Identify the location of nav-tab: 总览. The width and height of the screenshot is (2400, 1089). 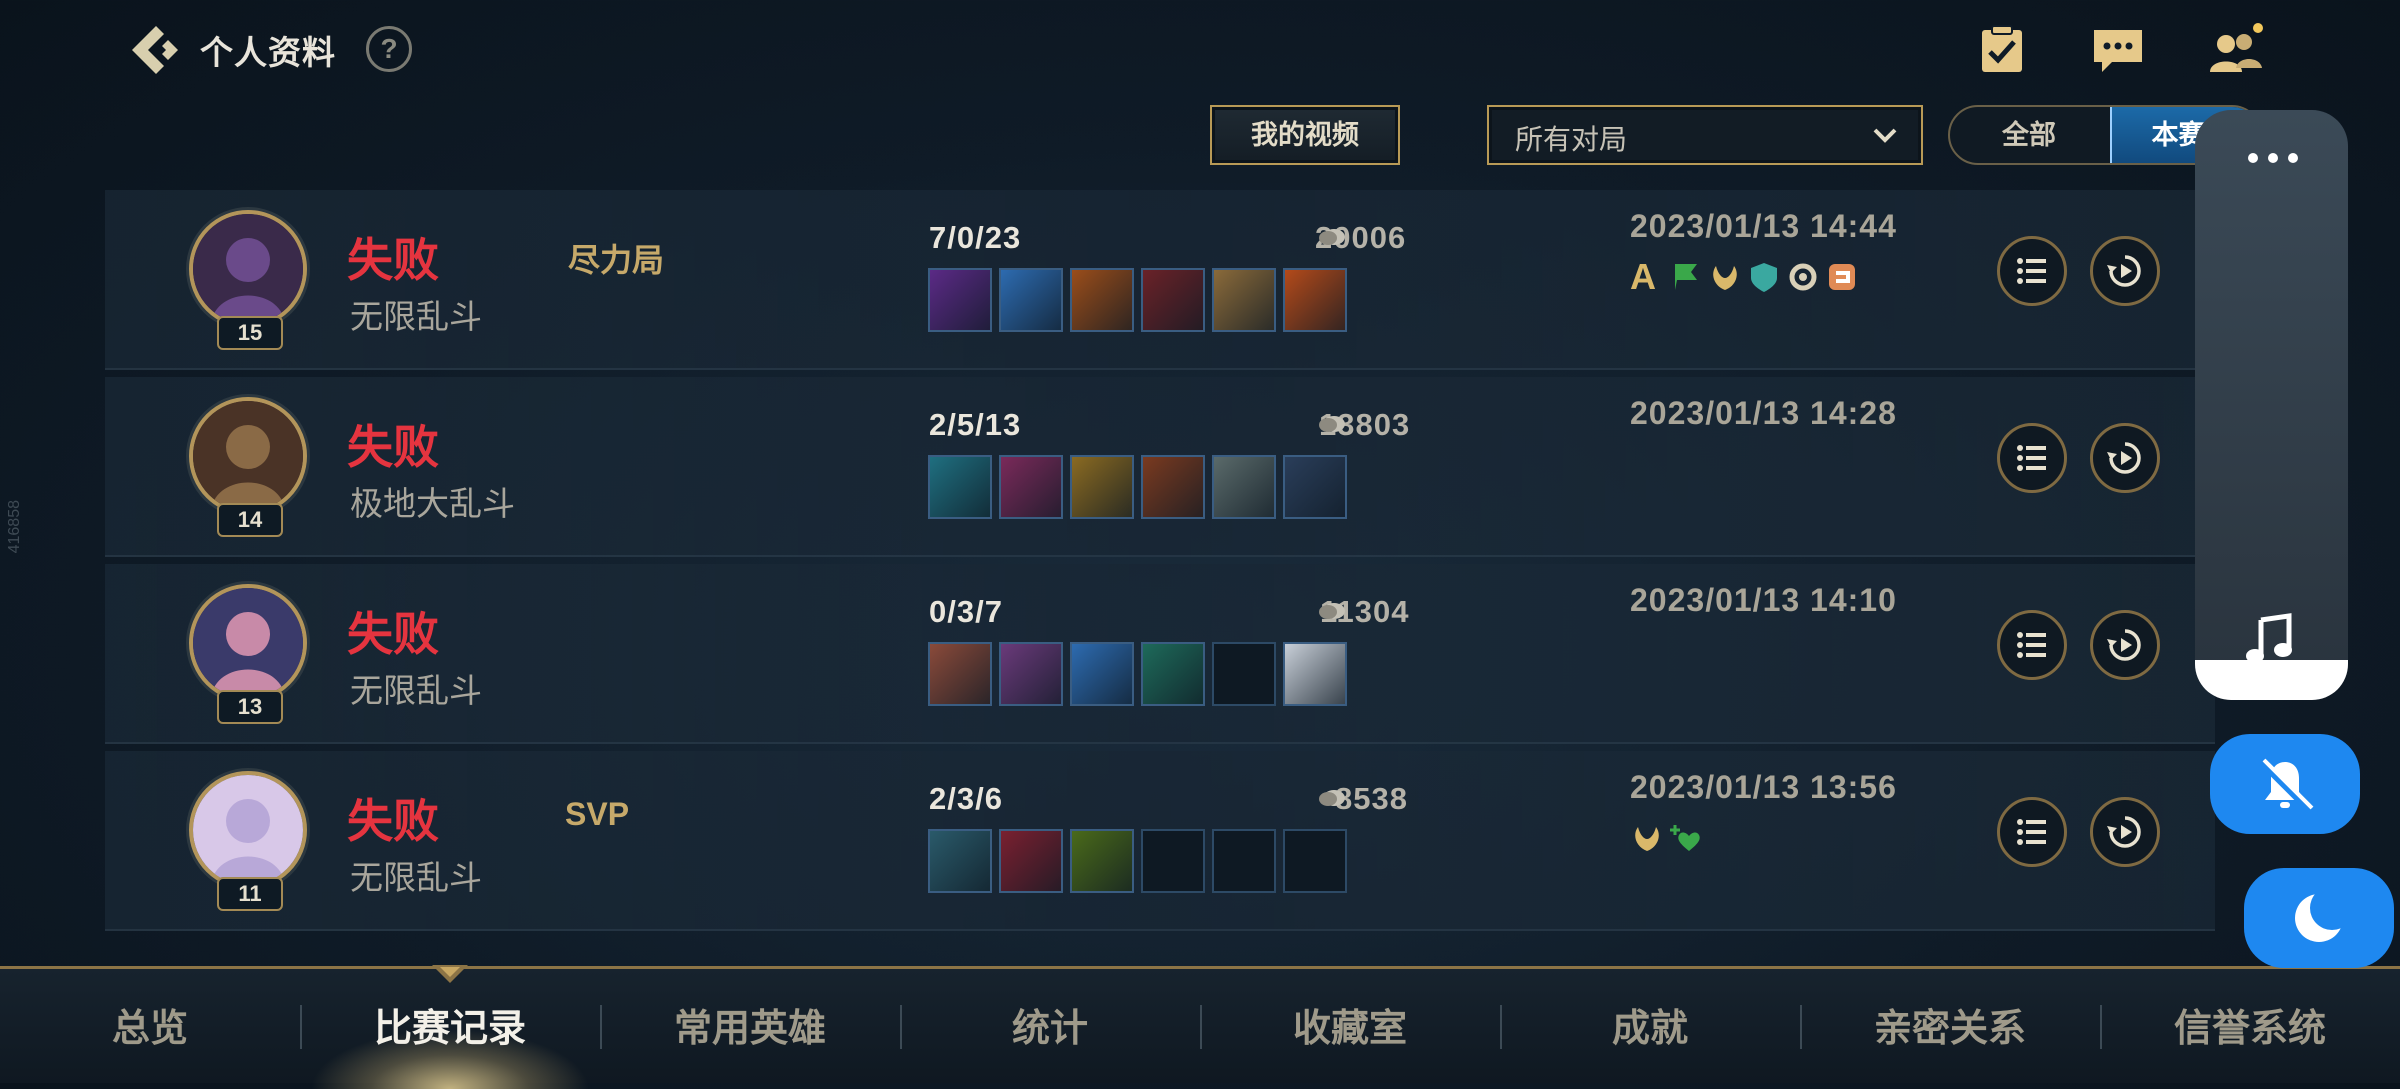
(150, 1024).